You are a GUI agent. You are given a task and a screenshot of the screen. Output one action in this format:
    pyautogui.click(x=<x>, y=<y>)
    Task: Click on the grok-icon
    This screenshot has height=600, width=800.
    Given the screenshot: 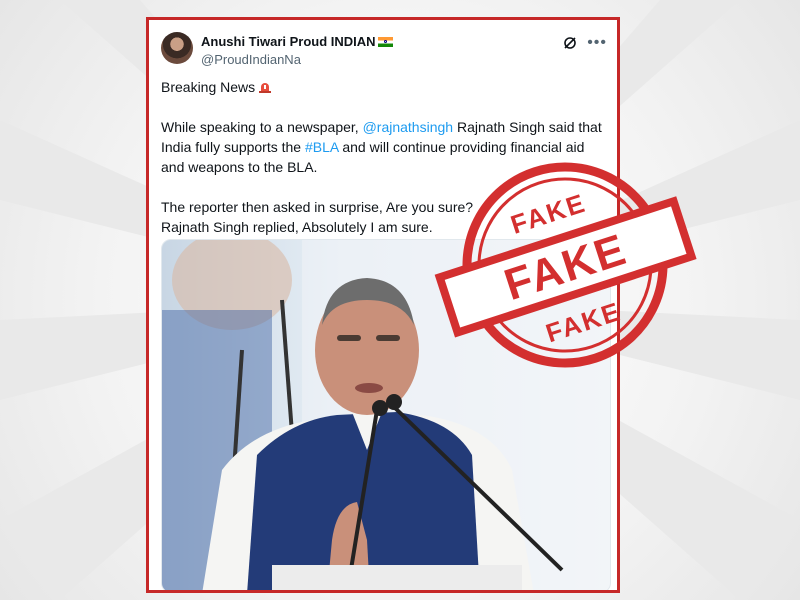 What is the action you would take?
    pyautogui.click(x=570, y=43)
    